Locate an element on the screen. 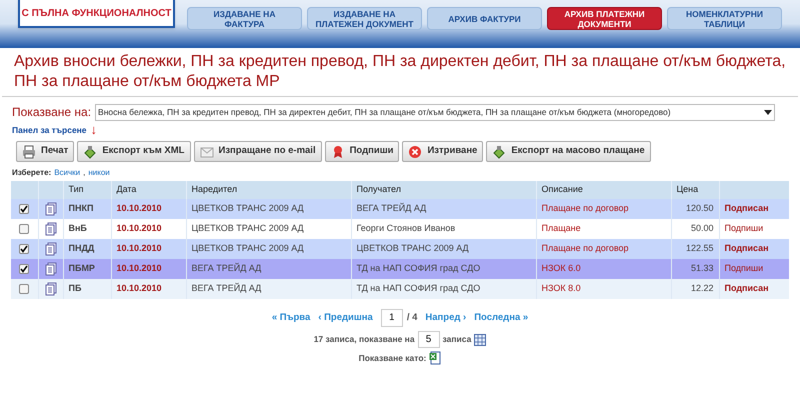 The height and width of the screenshot is (407, 800). nav-tab: НОМЕНКЛАТУРНИ ТАБЛИЦИ is located at coordinates (724, 18).